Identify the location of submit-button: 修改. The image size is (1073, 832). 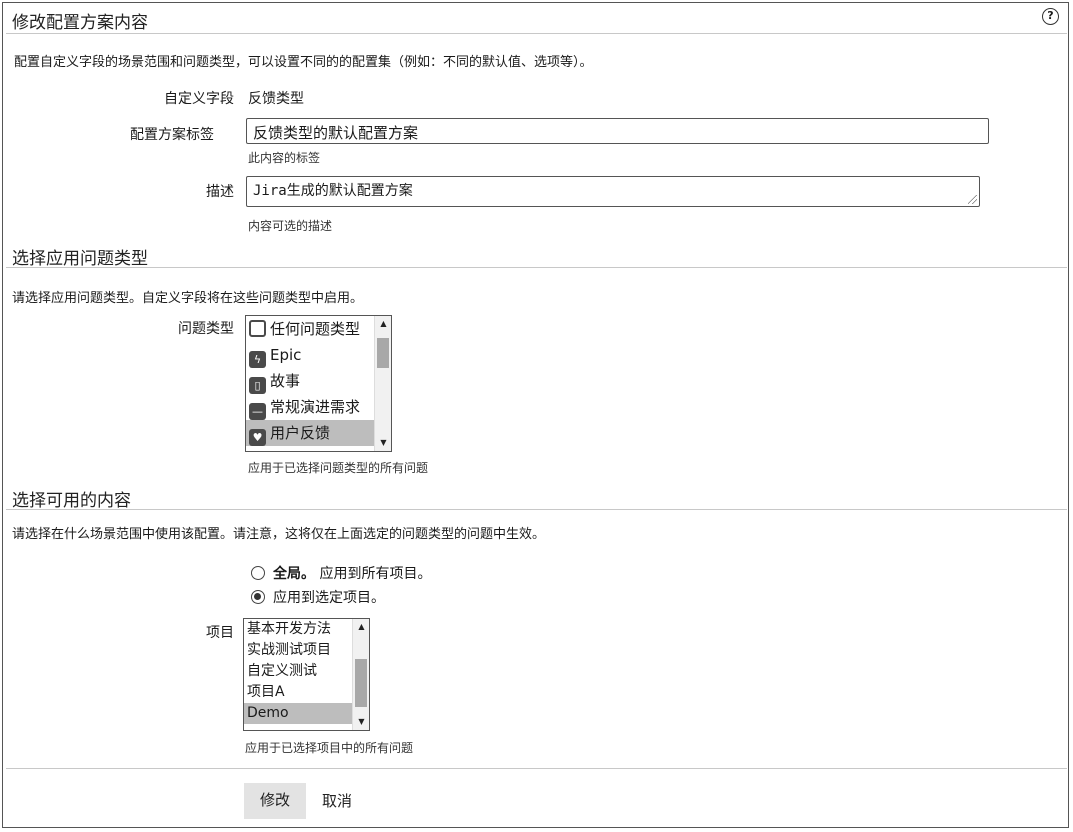
(275, 801).